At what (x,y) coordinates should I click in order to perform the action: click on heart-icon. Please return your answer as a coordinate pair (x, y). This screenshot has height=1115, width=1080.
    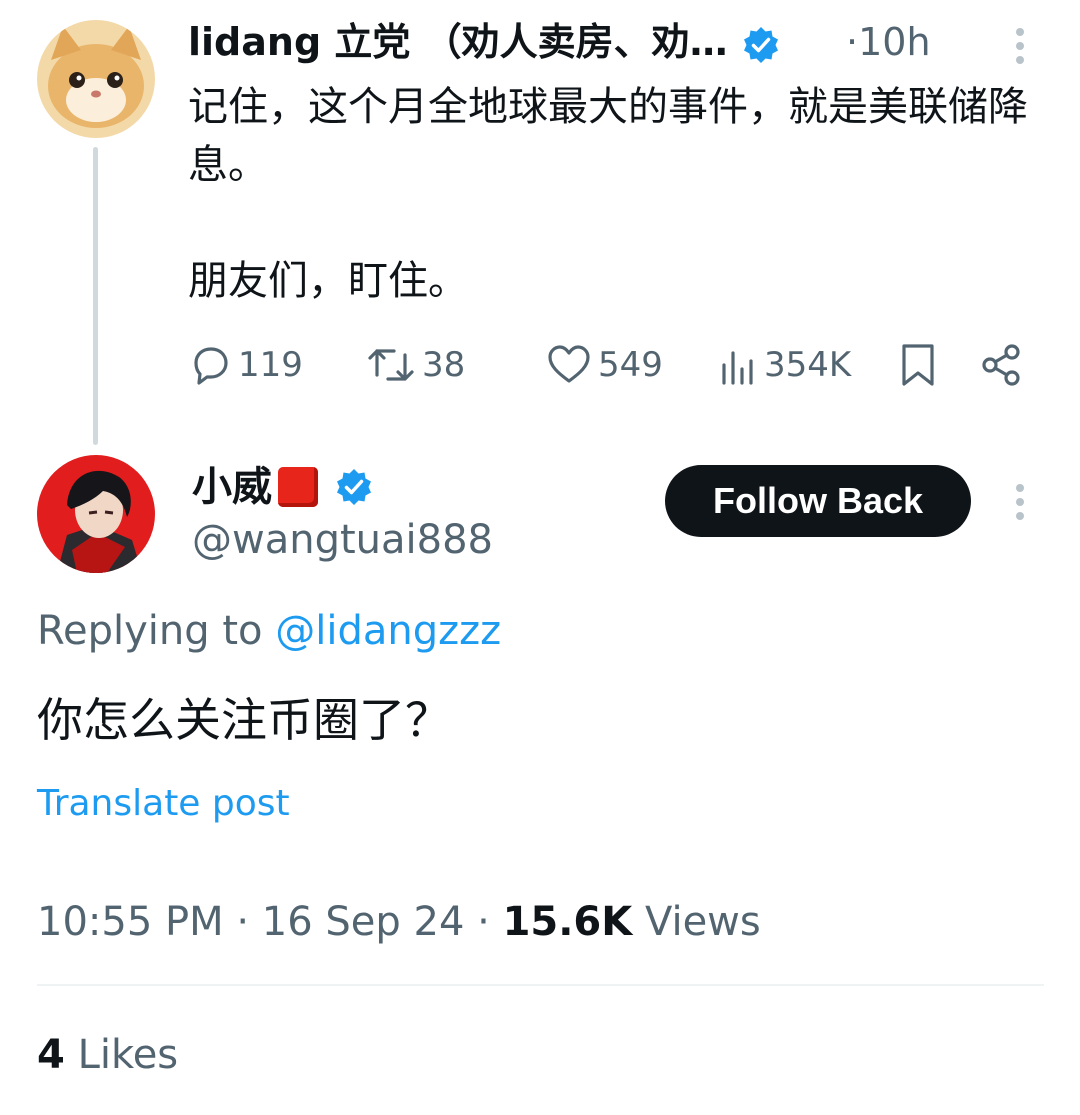
    Looking at the image, I should click on (569, 364).